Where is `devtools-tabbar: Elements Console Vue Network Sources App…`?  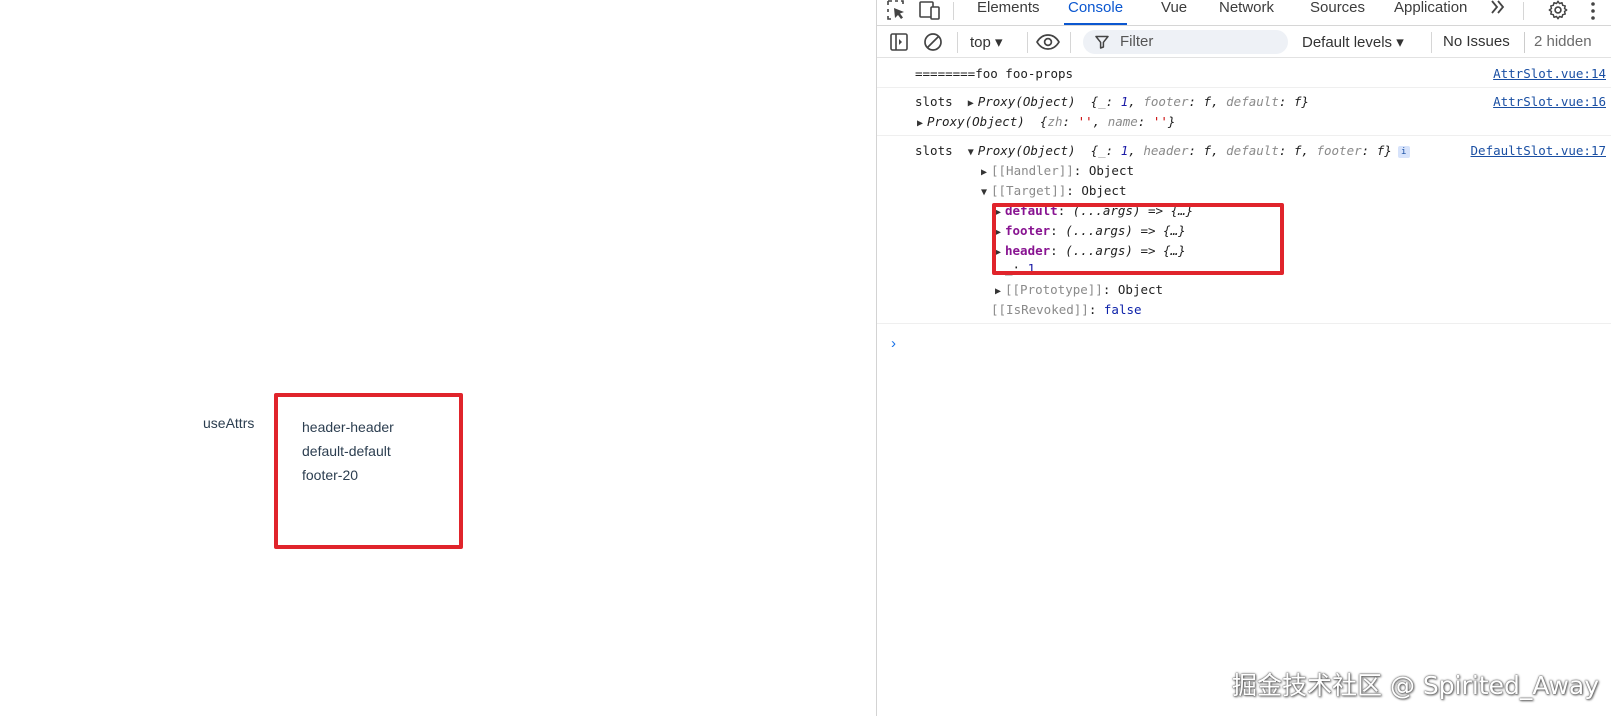 devtools-tabbar: Elements Console Vue Network Sources App… is located at coordinates (1244, 13).